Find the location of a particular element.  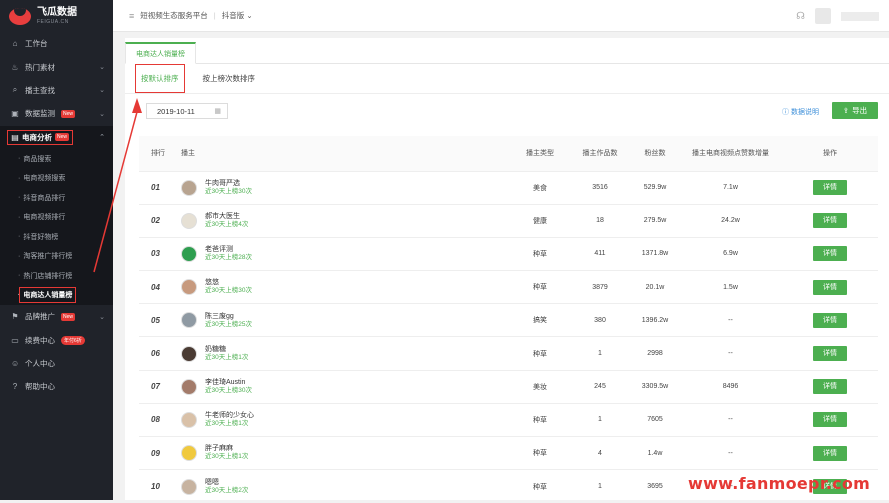

sidebar-subitem-good-list: 抖音好物榜 is located at coordinates (56, 236).